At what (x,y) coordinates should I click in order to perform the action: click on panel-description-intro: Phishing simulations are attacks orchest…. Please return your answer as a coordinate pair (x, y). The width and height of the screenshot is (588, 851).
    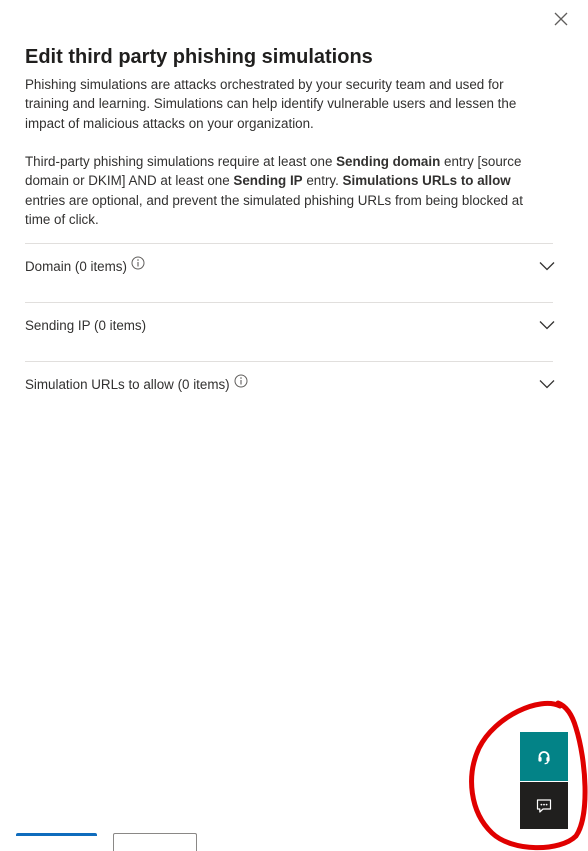
    Looking at the image, I should click on (271, 104).